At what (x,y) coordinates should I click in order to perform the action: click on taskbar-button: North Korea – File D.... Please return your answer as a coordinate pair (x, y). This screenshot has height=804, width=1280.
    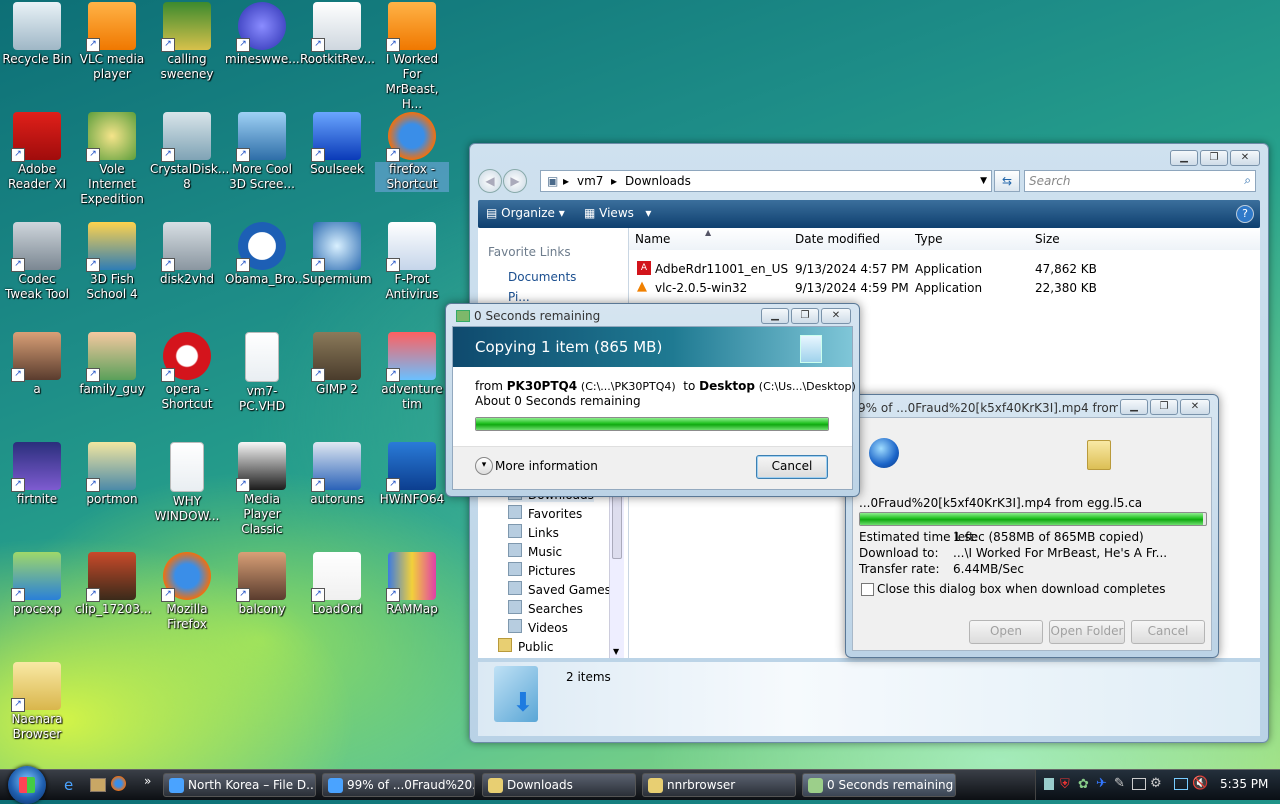
    Looking at the image, I should click on (239, 785).